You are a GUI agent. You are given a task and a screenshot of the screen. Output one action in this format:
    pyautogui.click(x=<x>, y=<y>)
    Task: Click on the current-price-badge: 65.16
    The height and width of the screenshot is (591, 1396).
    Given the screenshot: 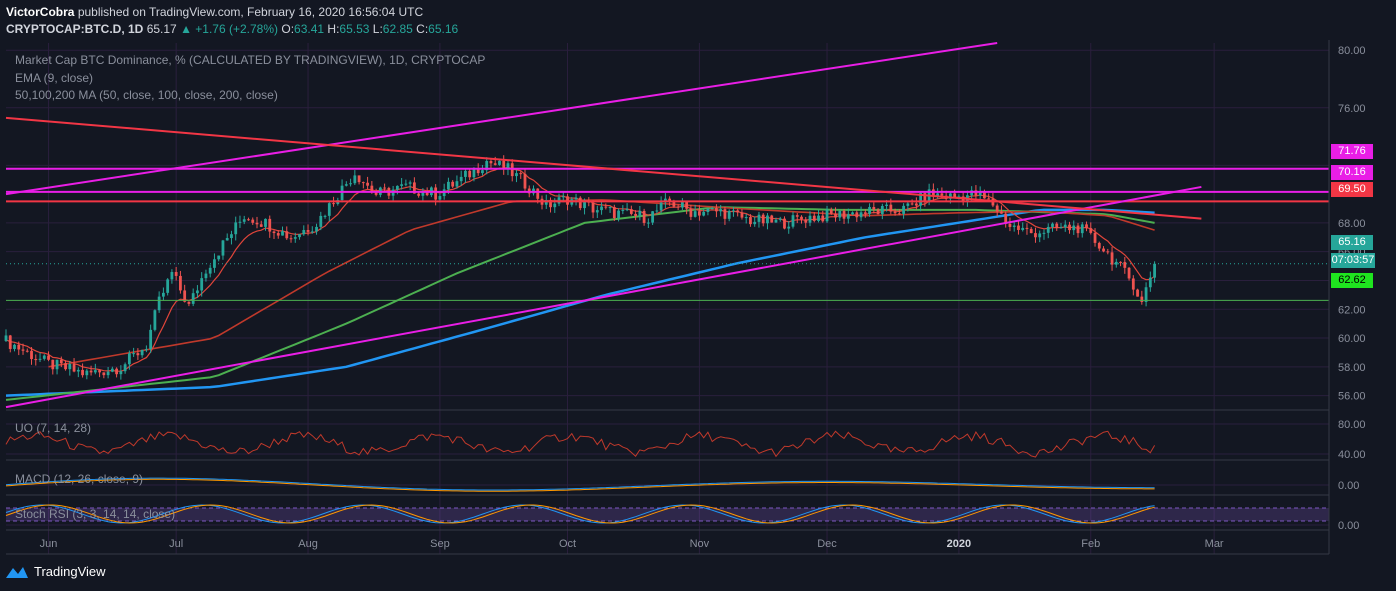 What is the action you would take?
    pyautogui.click(x=1352, y=242)
    